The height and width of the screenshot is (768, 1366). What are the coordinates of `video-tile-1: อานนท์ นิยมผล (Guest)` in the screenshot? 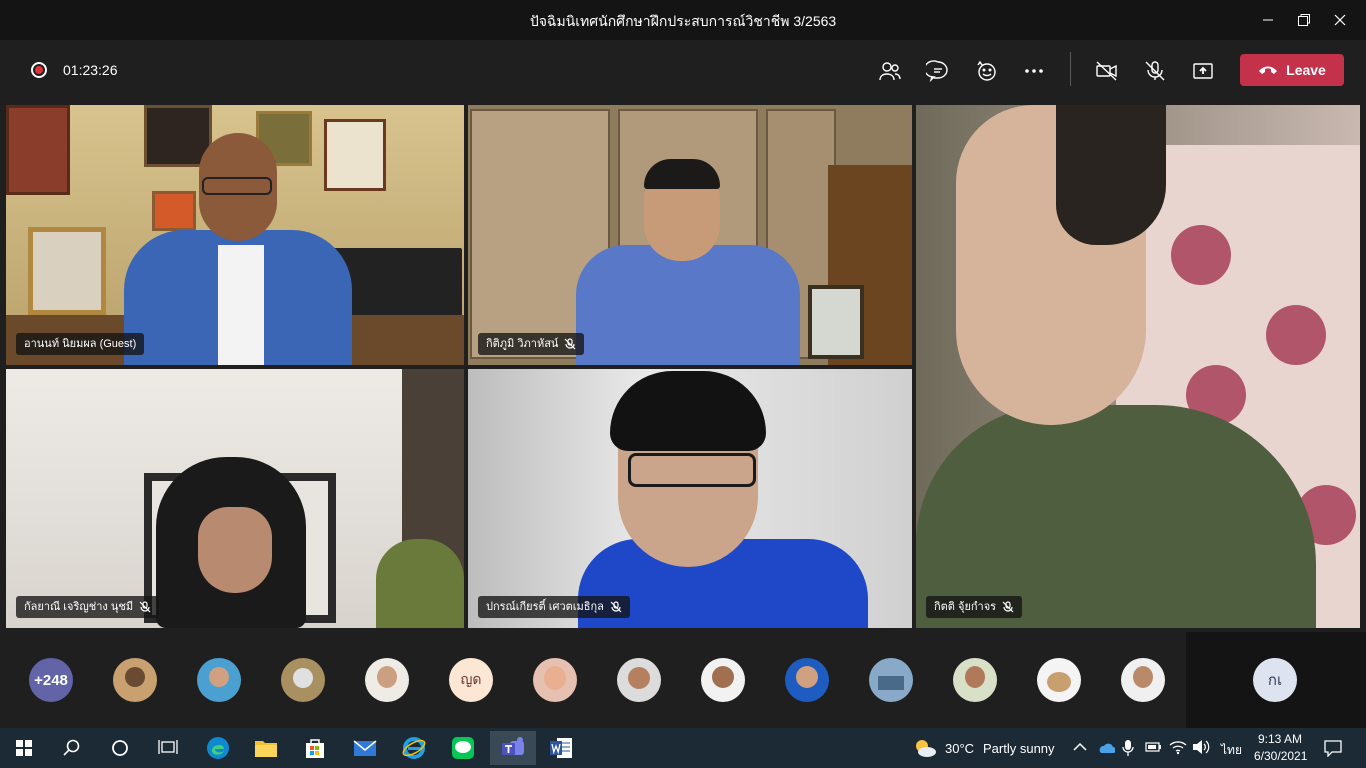 It's located at (235, 235).